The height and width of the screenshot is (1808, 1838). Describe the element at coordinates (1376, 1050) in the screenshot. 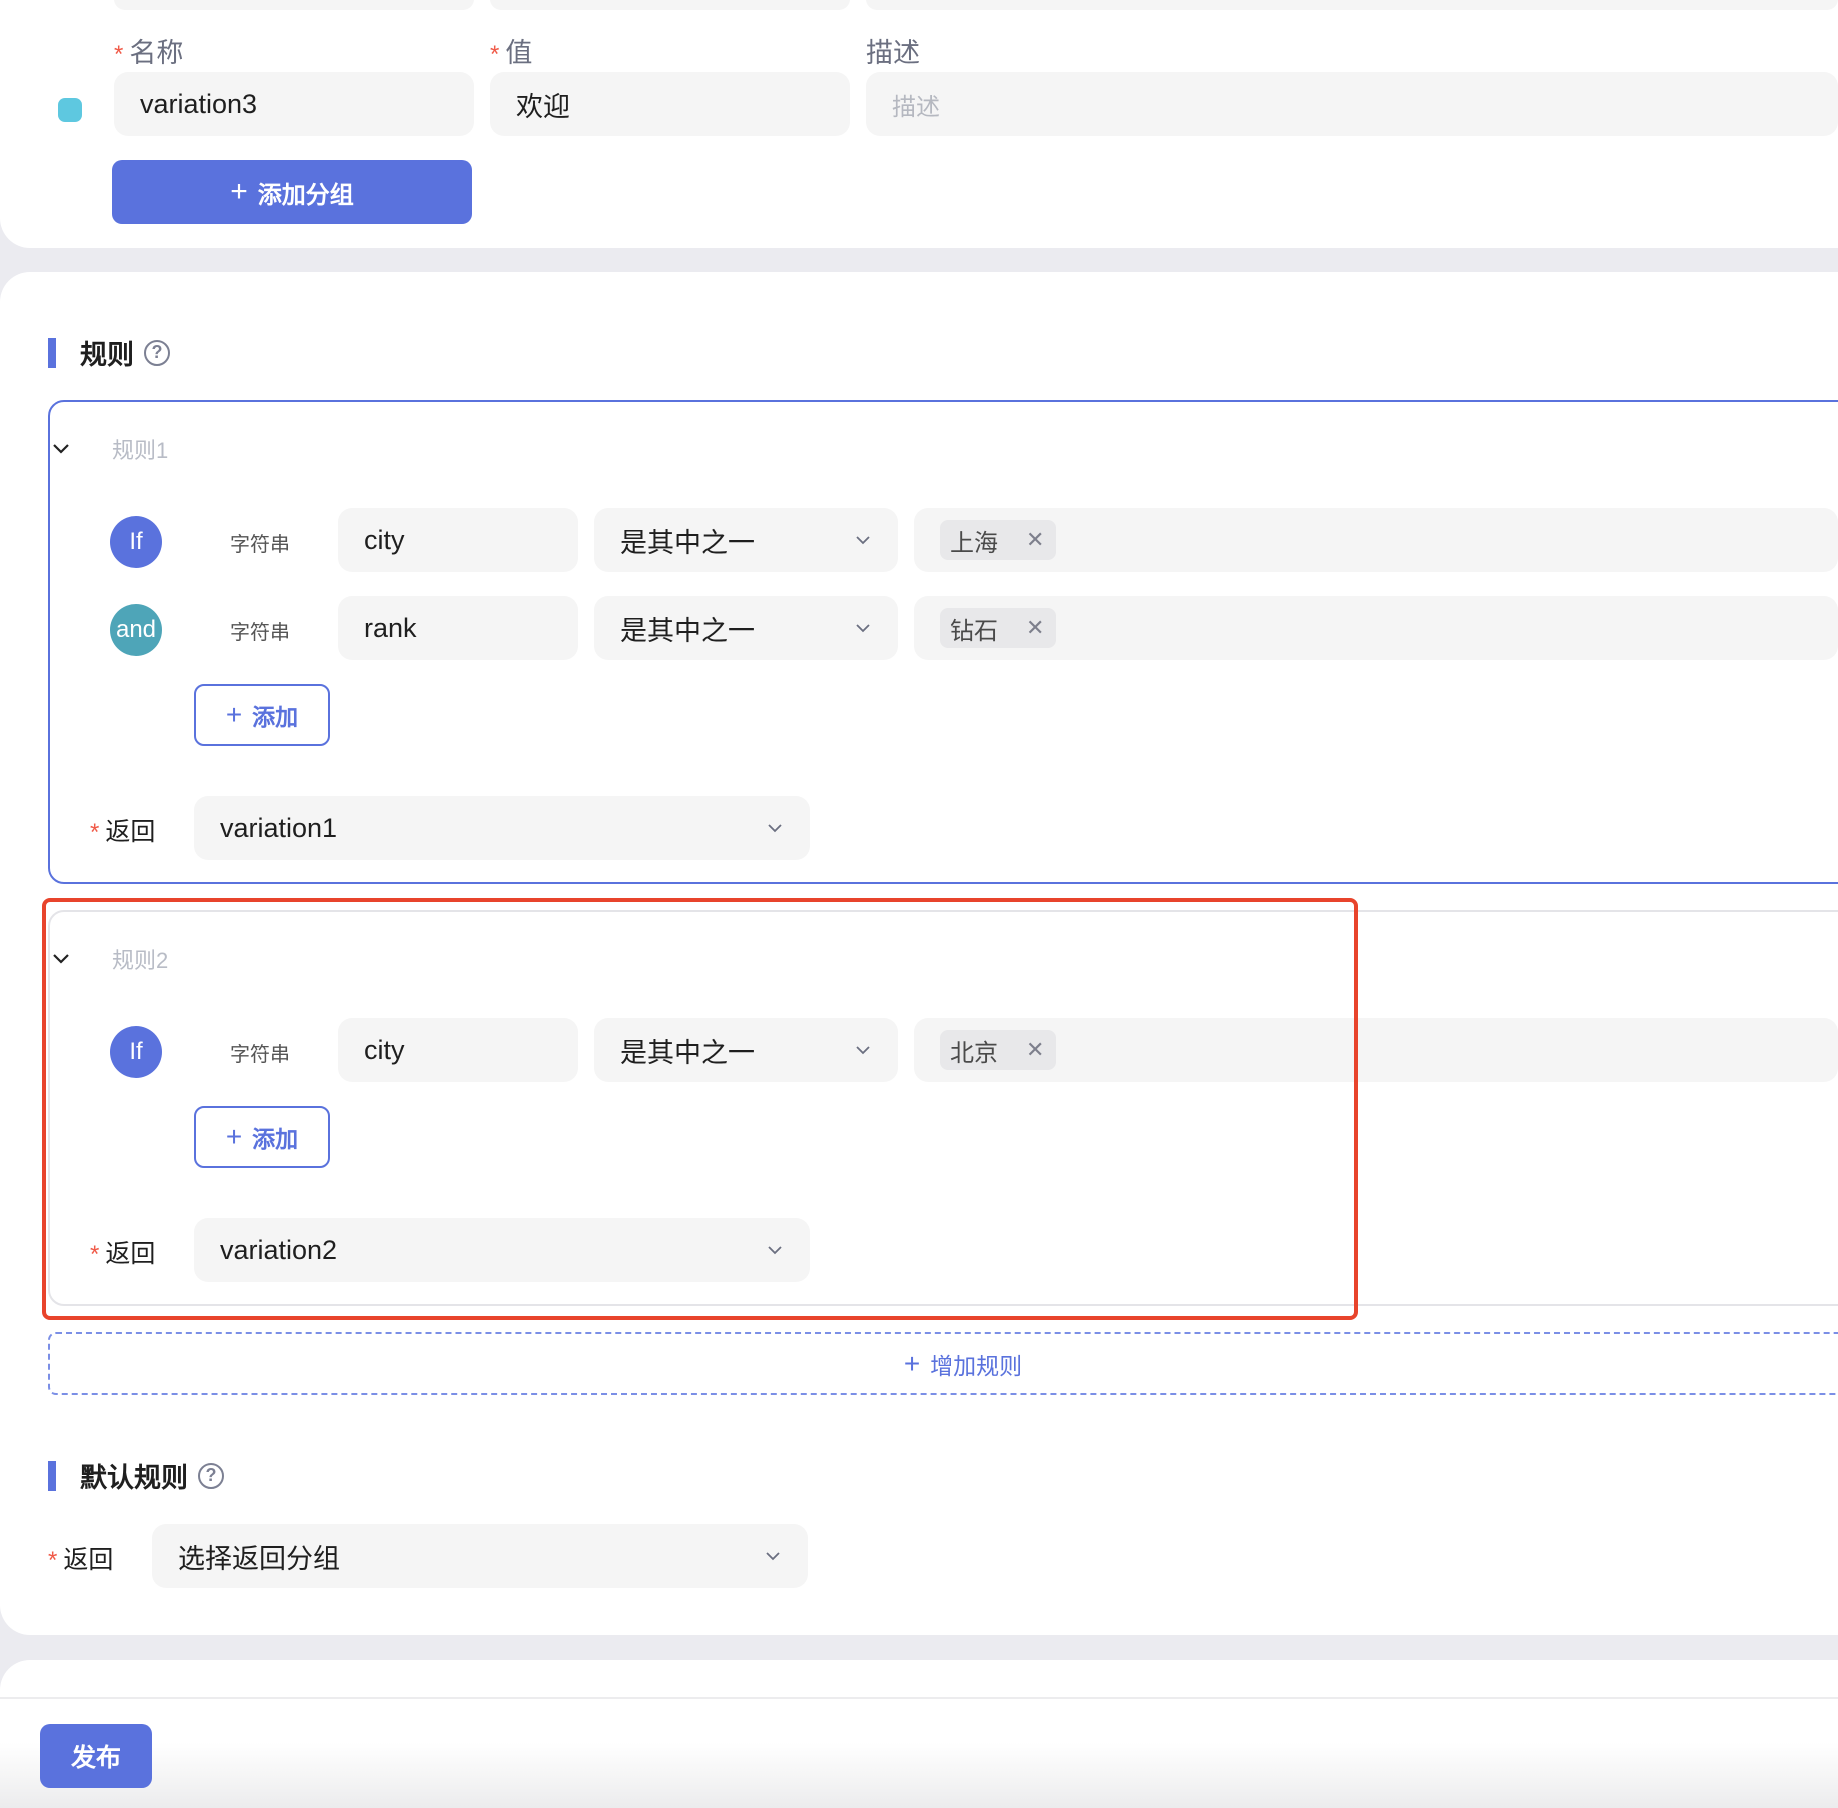

I see `values-select: 北京 ✕` at that location.